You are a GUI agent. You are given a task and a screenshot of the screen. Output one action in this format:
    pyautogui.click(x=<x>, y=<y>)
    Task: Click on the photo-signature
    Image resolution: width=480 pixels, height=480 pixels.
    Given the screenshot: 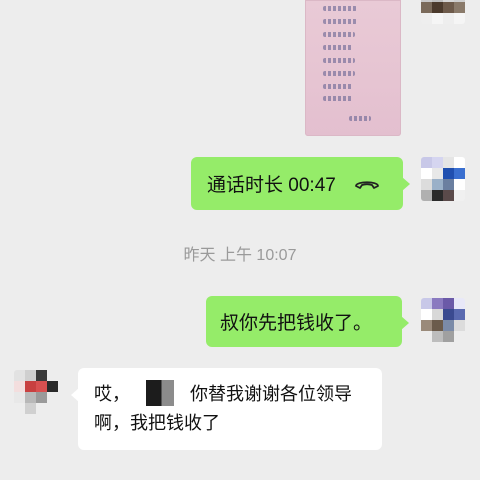 What is the action you would take?
    pyautogui.click(x=360, y=118)
    